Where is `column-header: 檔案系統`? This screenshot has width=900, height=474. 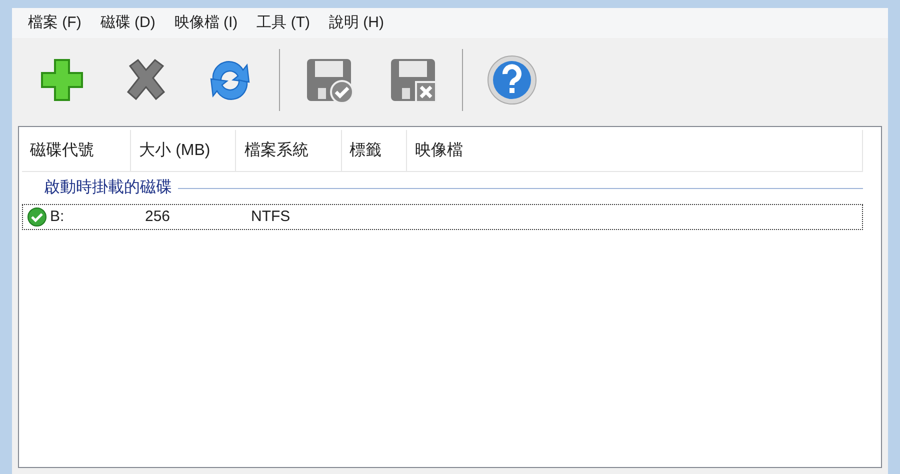
column-header: 檔案系統 is located at coordinates (289, 150).